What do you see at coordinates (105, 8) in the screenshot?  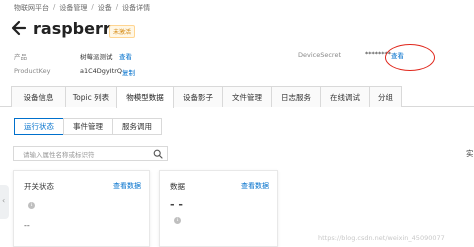 I see `breadcrumb-item-device: 设备` at bounding box center [105, 8].